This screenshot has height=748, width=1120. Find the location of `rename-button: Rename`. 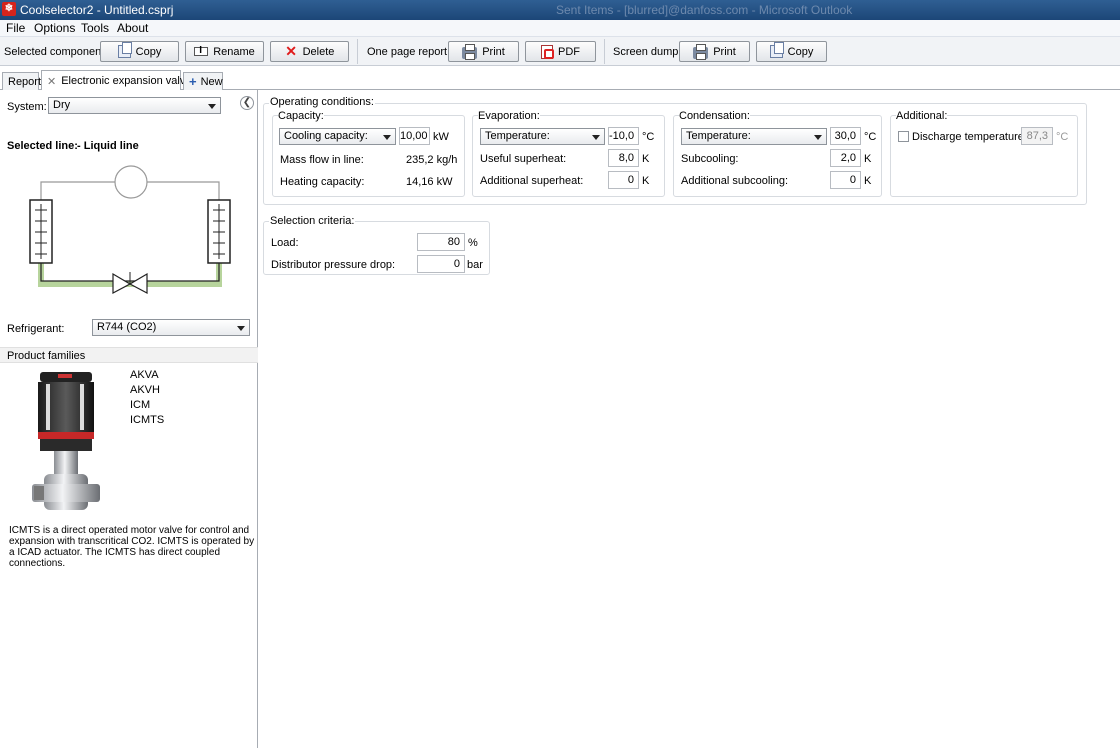

rename-button: Rename is located at coordinates (224, 51).